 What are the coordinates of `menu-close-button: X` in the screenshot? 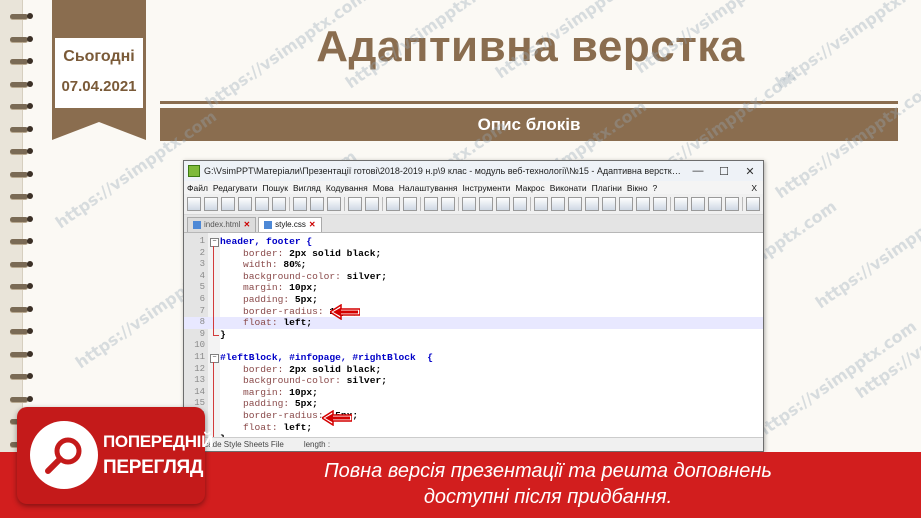 It's located at (757, 188).